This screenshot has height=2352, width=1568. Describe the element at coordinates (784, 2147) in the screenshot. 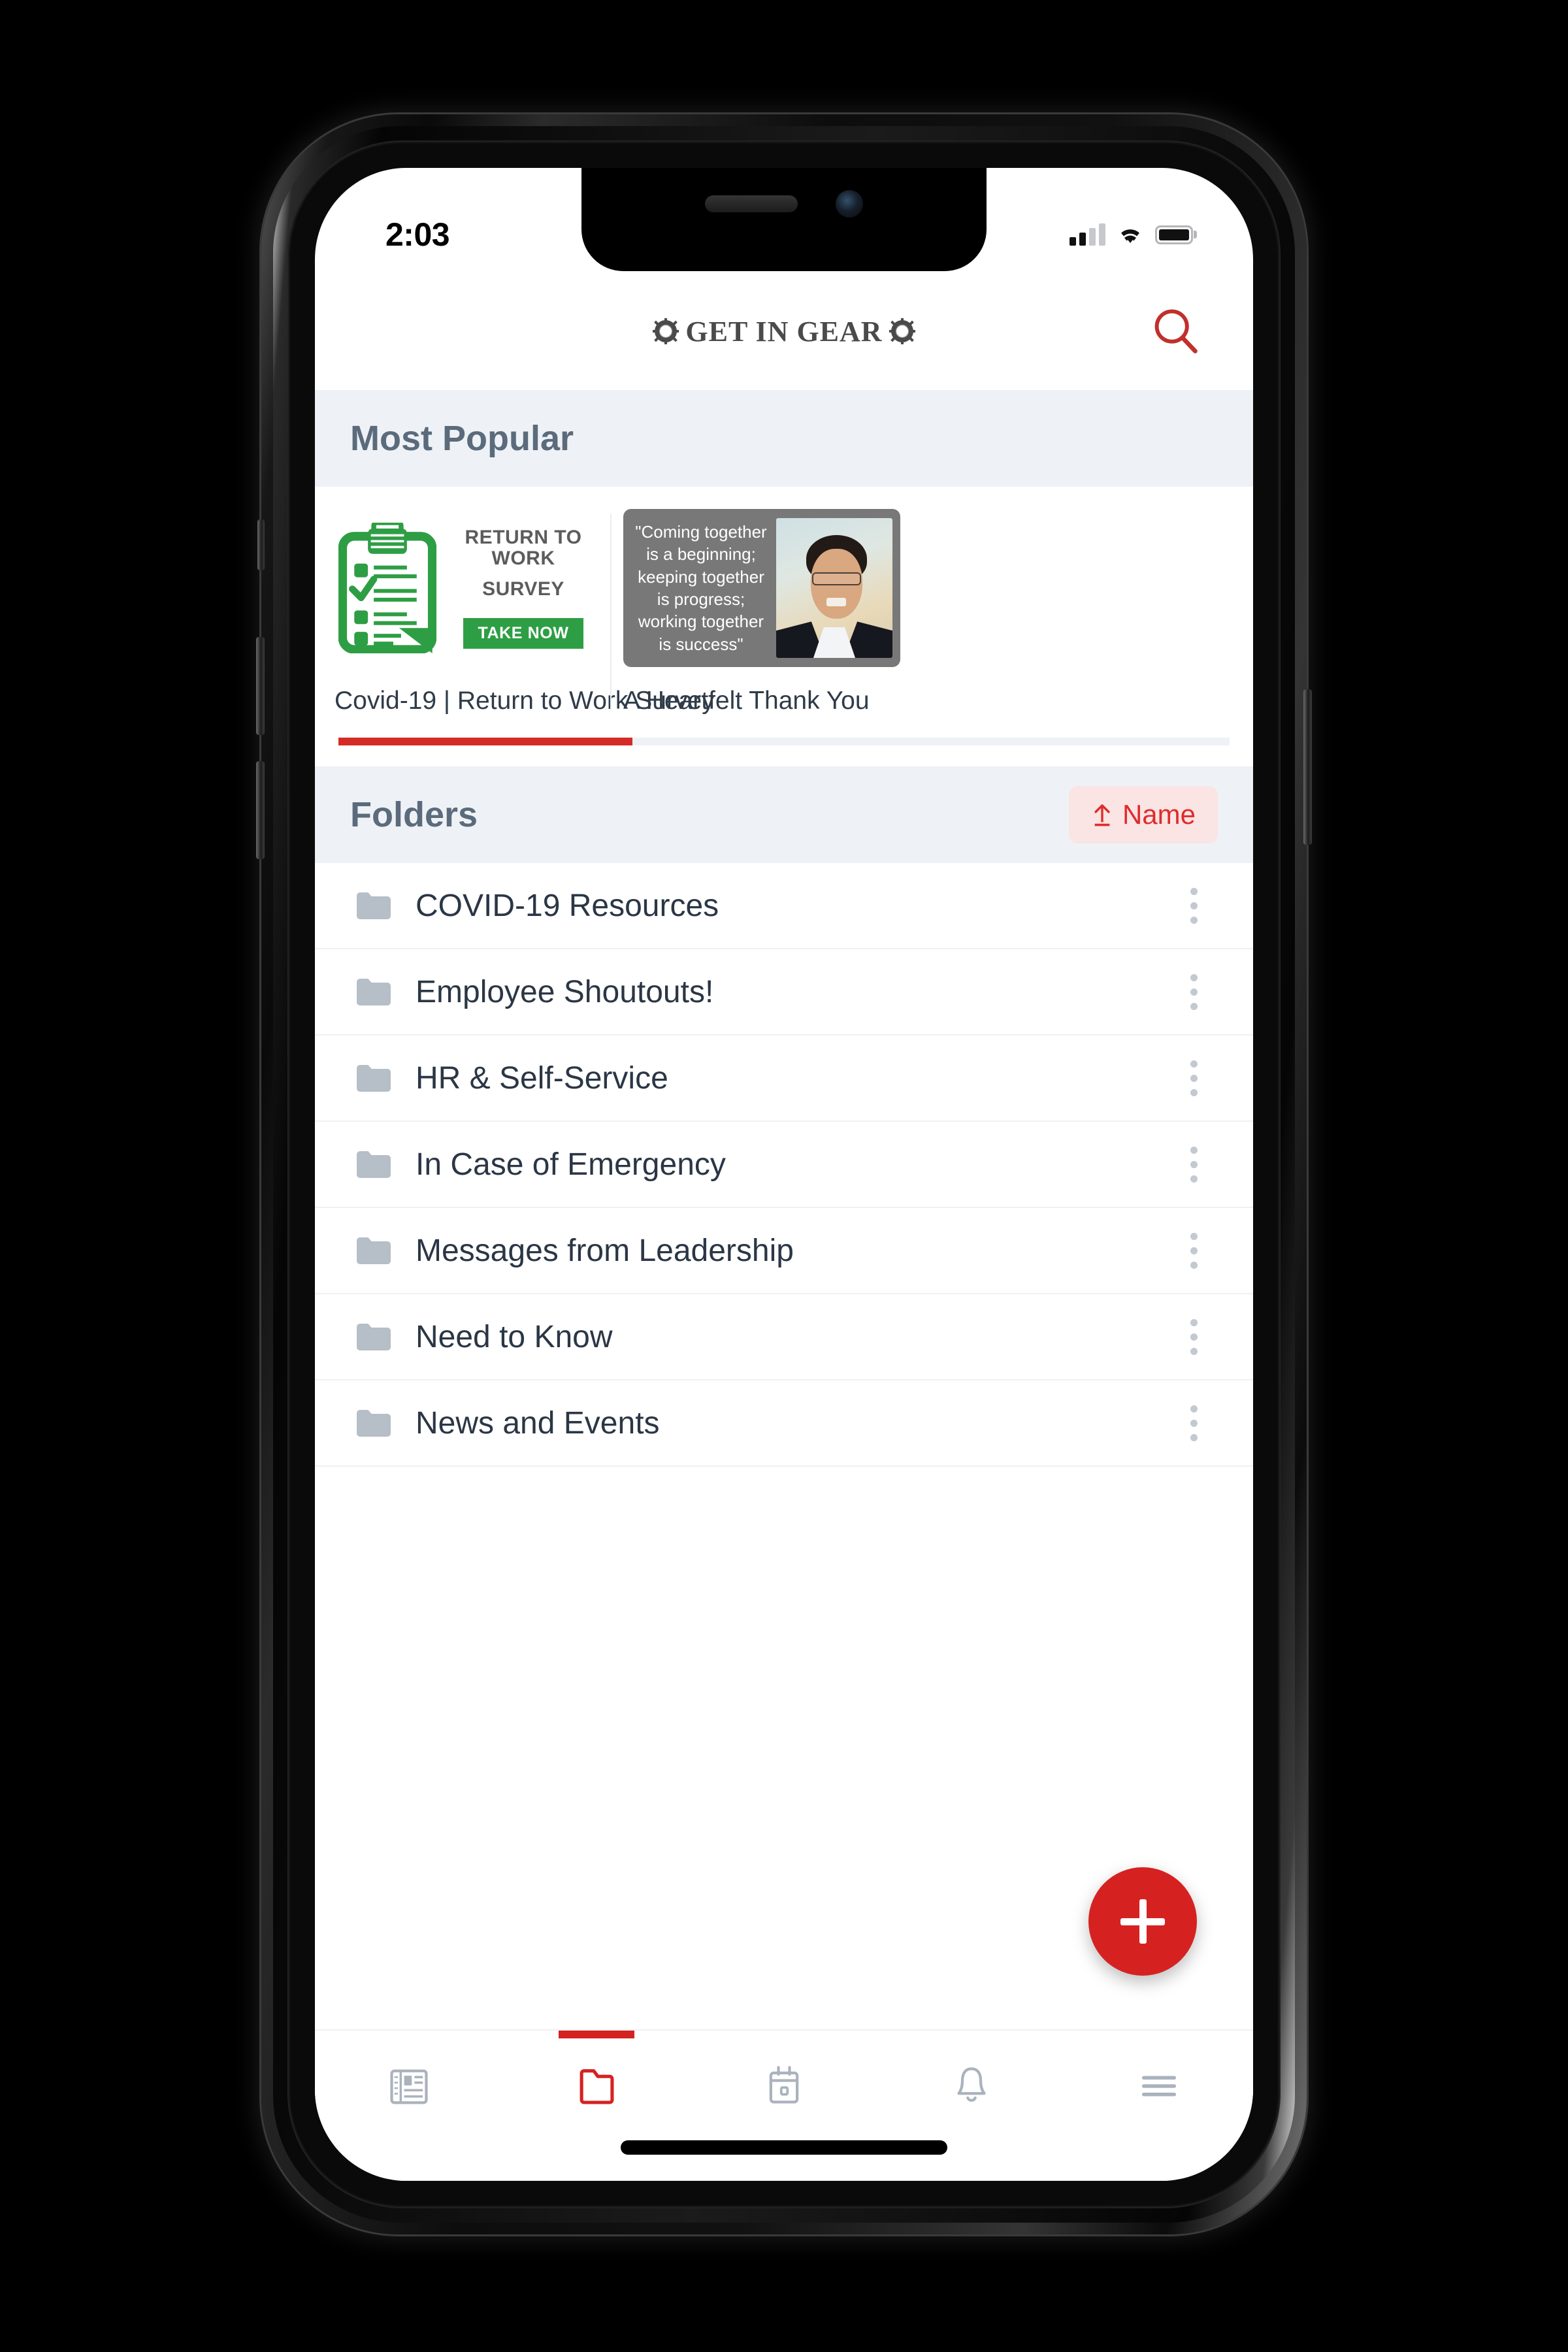

I see `home-indicator` at that location.